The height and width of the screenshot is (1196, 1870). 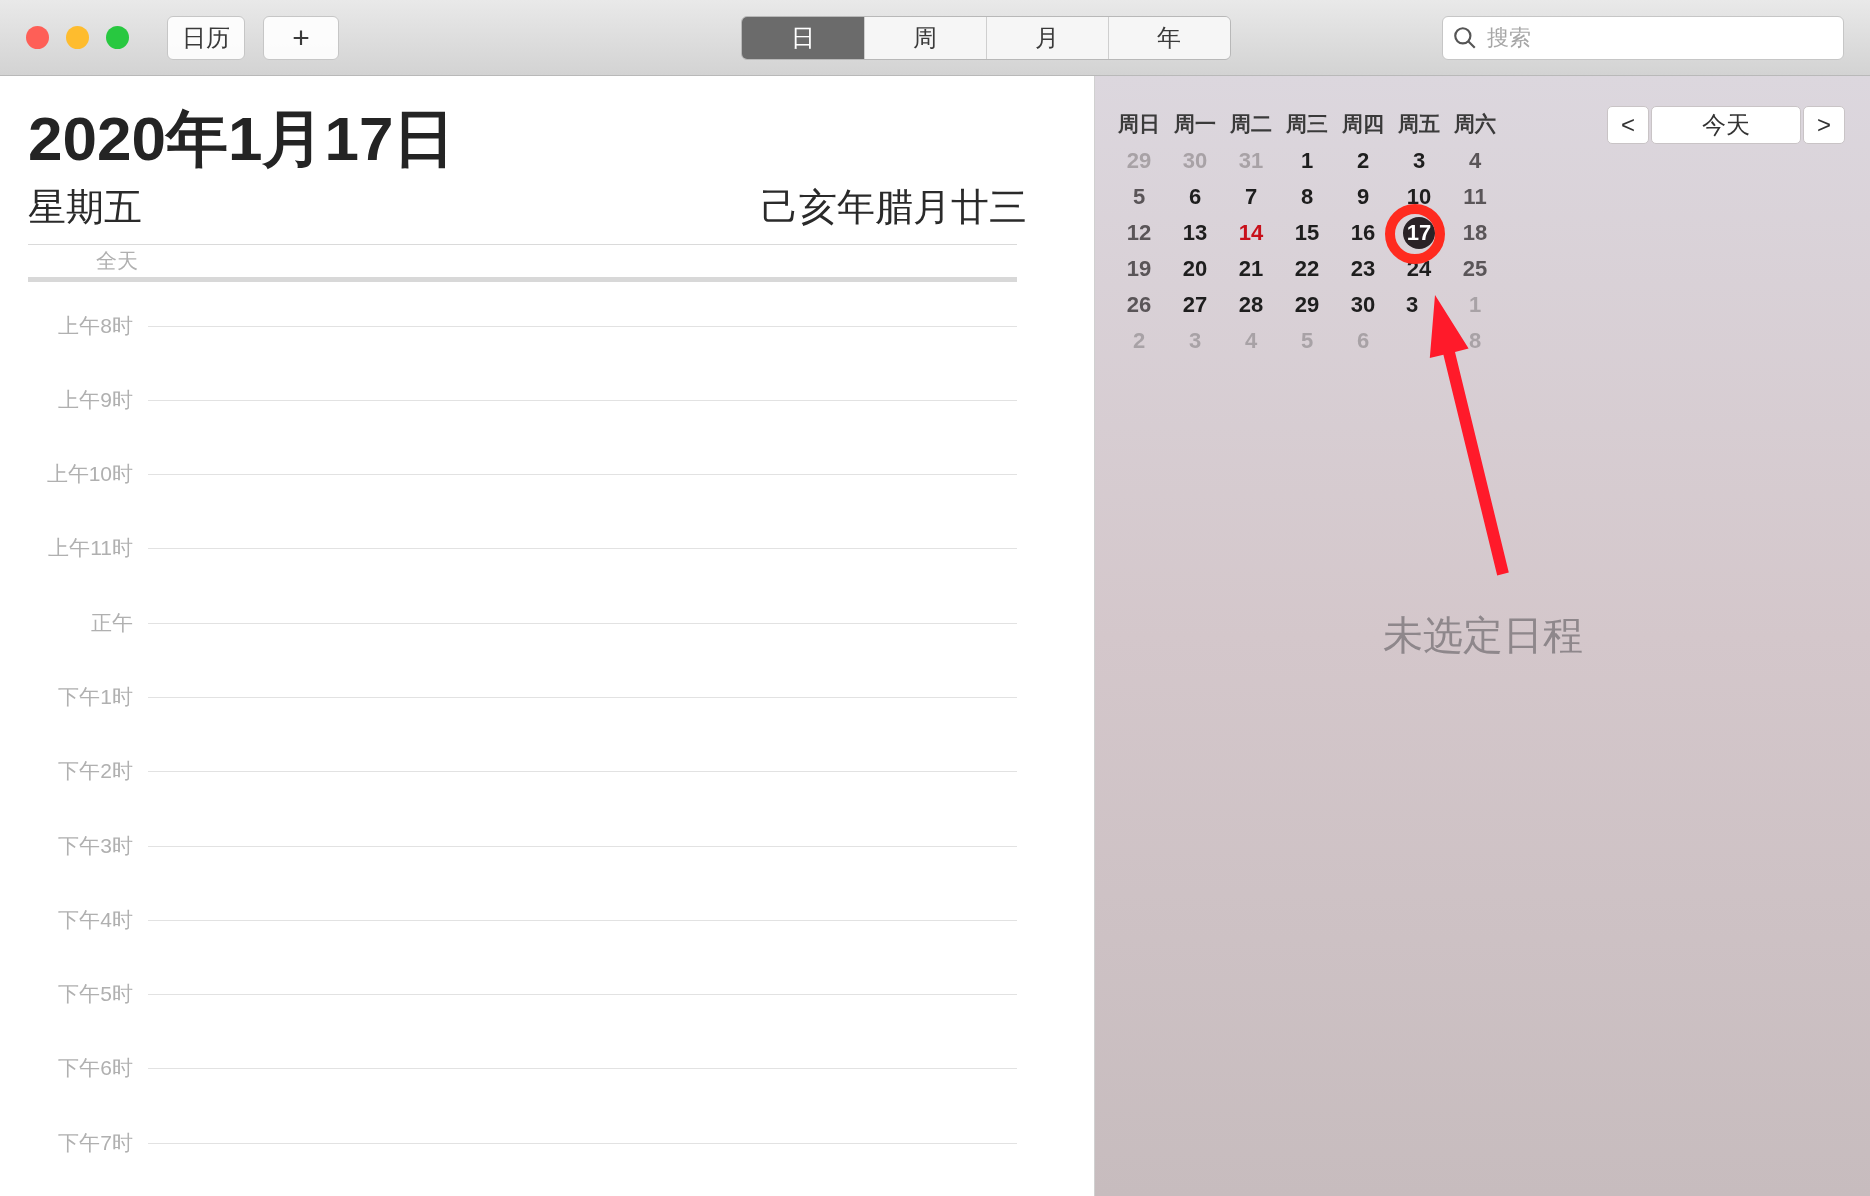 I want to click on calendar-day: 26, so click(x=1139, y=304).